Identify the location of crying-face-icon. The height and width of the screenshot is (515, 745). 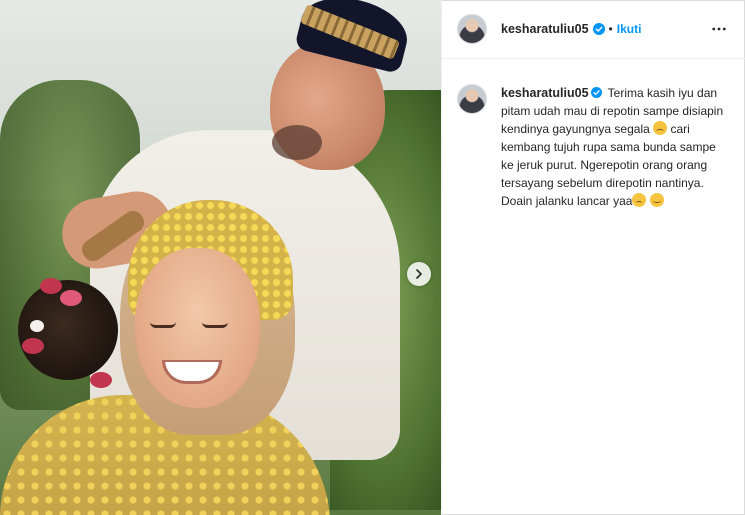
(660, 128).